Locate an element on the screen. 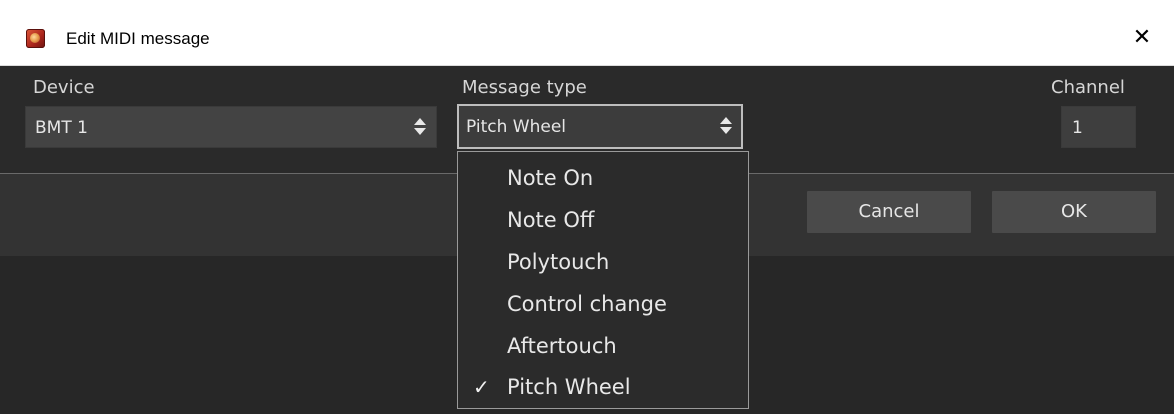  dropdown-item-polytouch: Polytouch is located at coordinates (603, 262).